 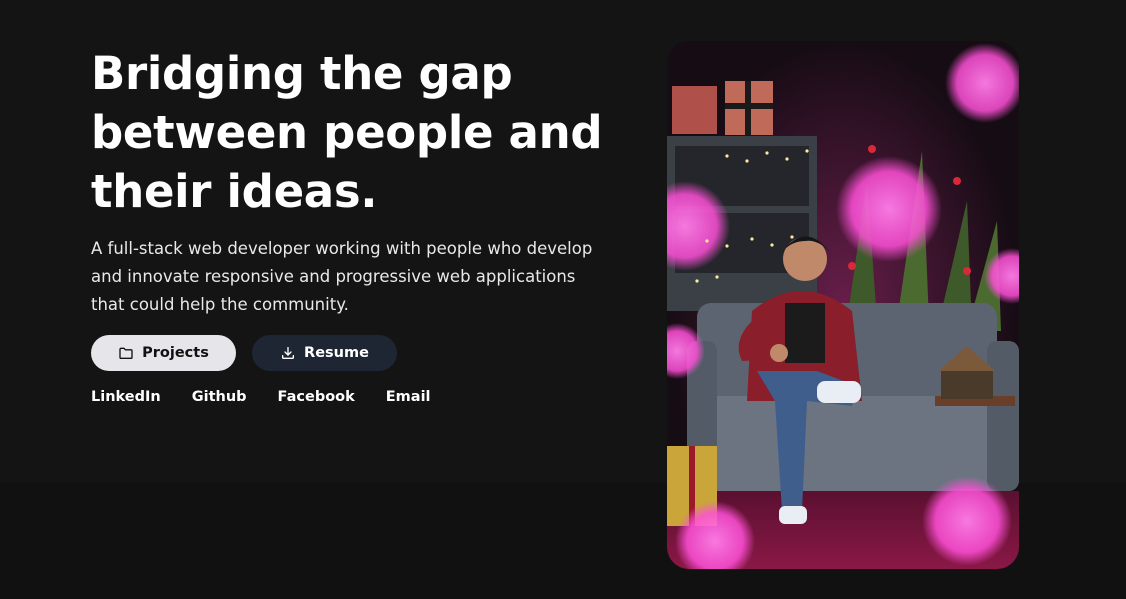 I want to click on hero-actions: Projects Resume, so click(x=244, y=353).